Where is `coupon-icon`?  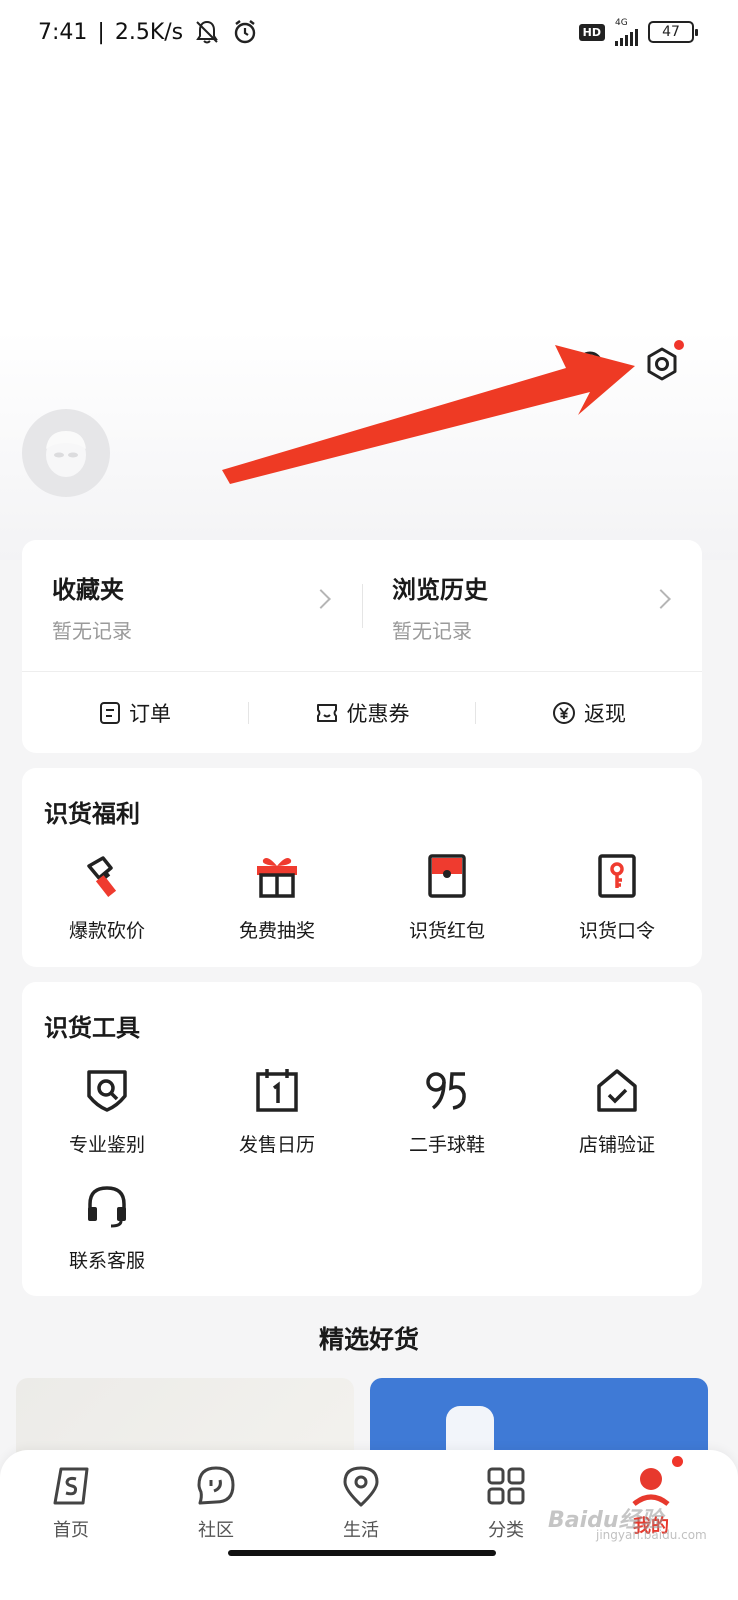
coupon-icon is located at coordinates (326, 712).